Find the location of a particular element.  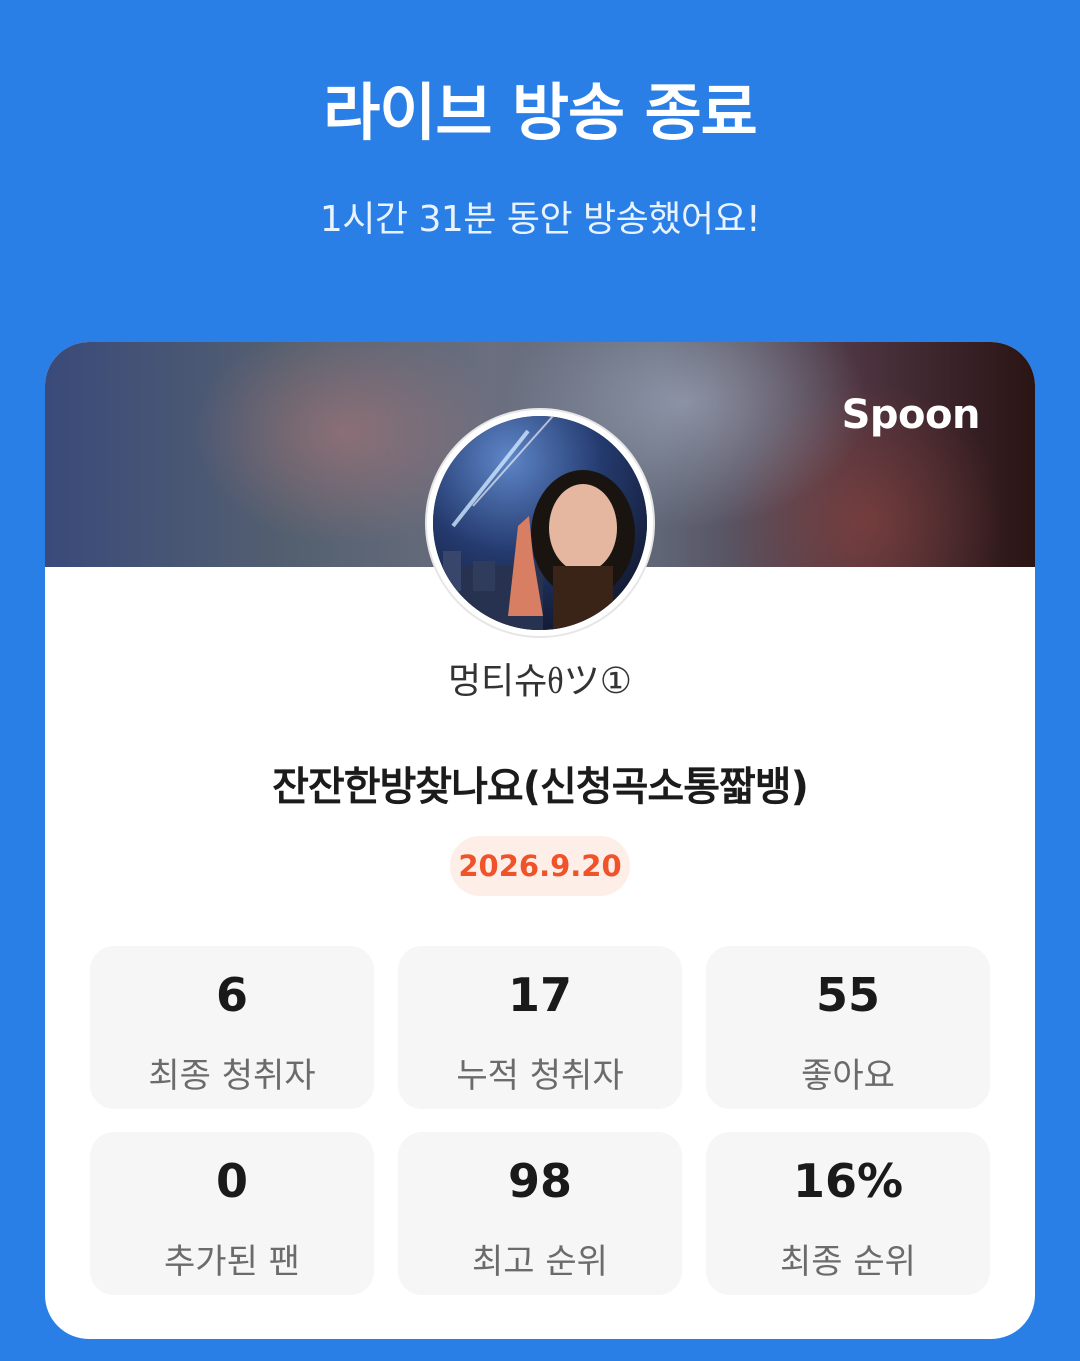

stat-label: 최종 순위 is located at coordinates (848, 1262).